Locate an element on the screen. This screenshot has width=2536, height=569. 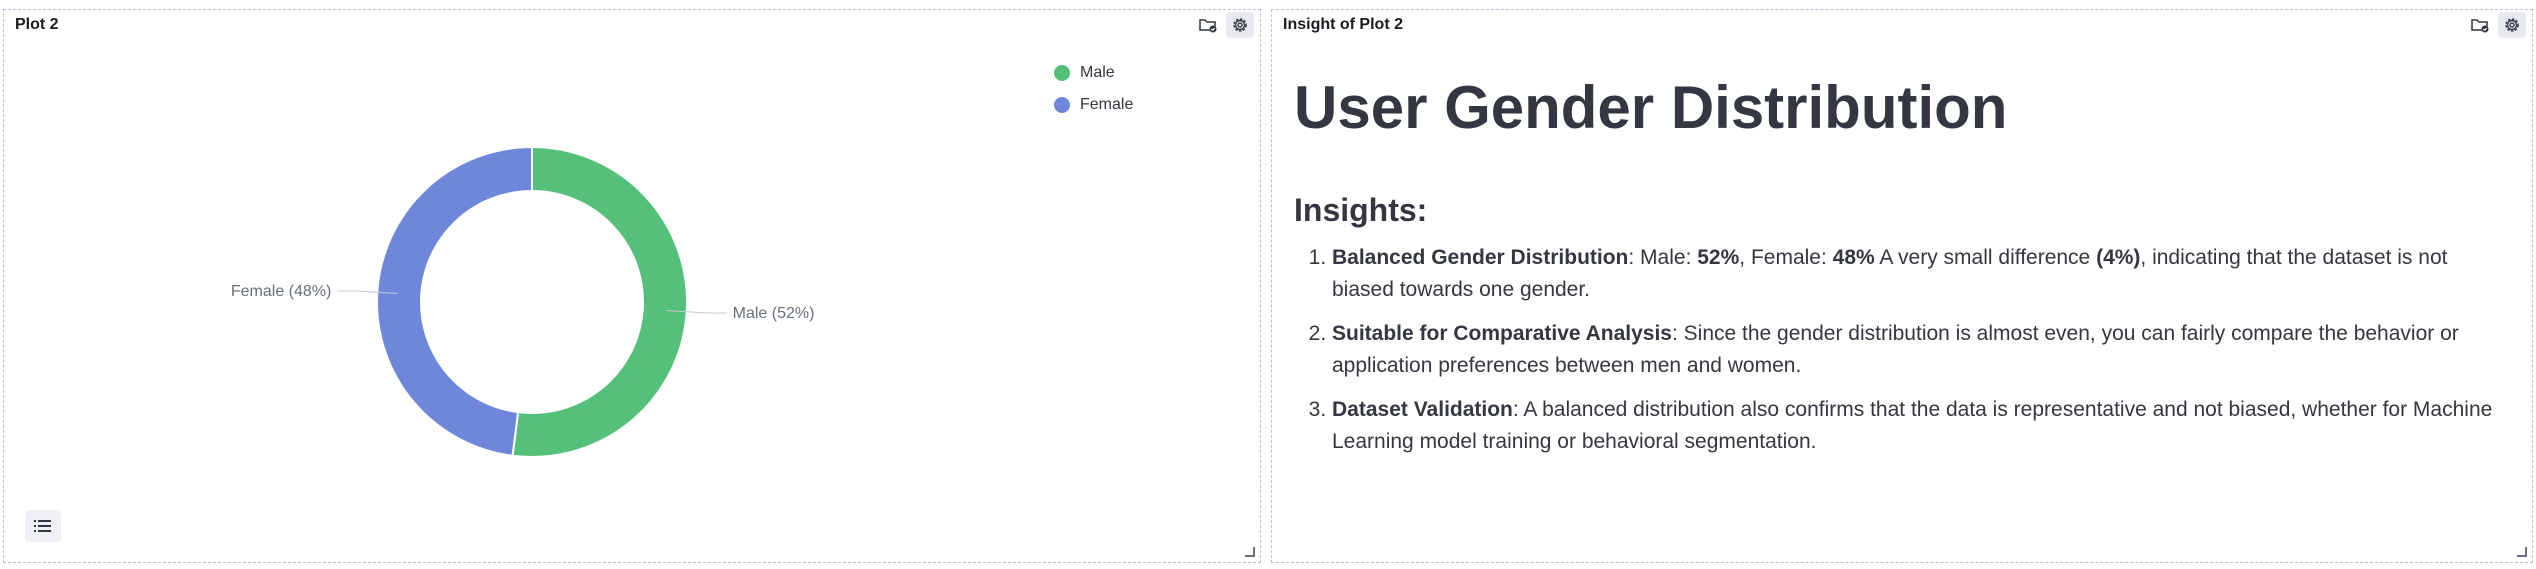
list-button is located at coordinates (43, 526).